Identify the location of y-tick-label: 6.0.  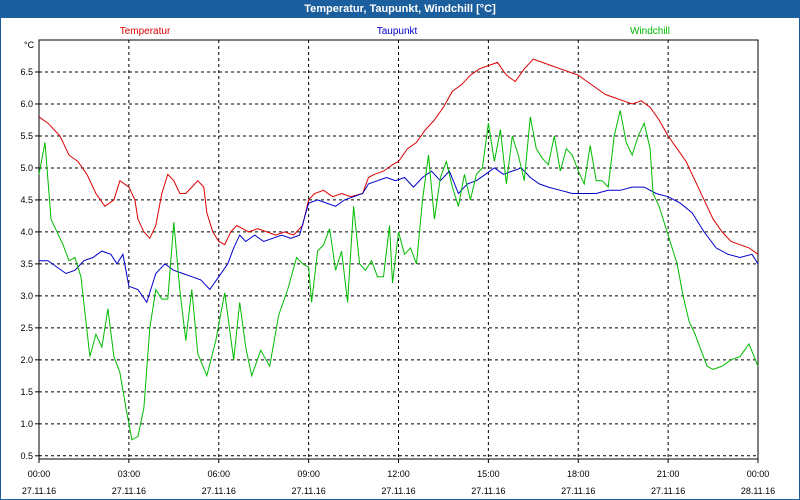
(26, 104).